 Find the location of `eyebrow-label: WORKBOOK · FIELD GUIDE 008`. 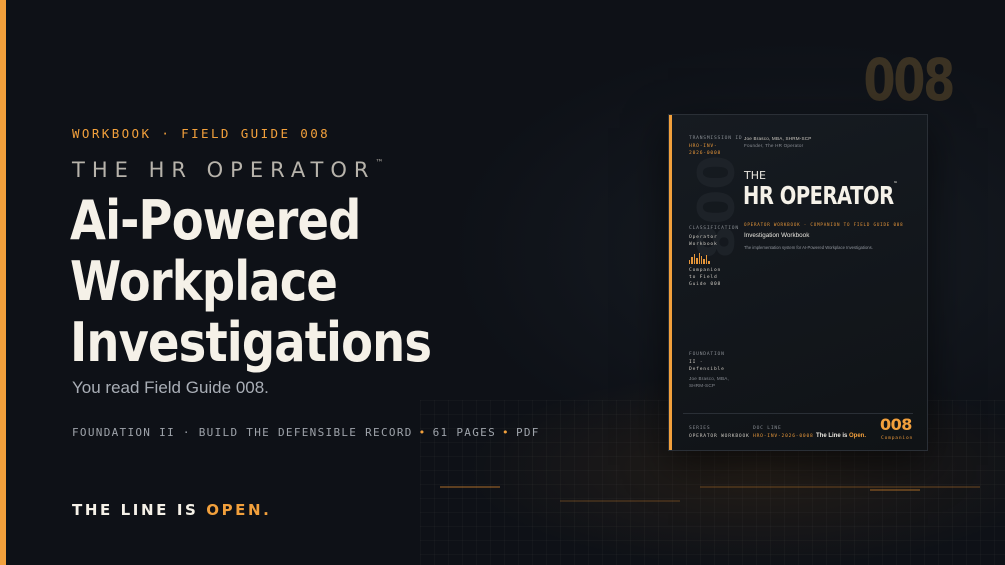

eyebrow-label: WORKBOOK · FIELD GUIDE 008 is located at coordinates (201, 133).